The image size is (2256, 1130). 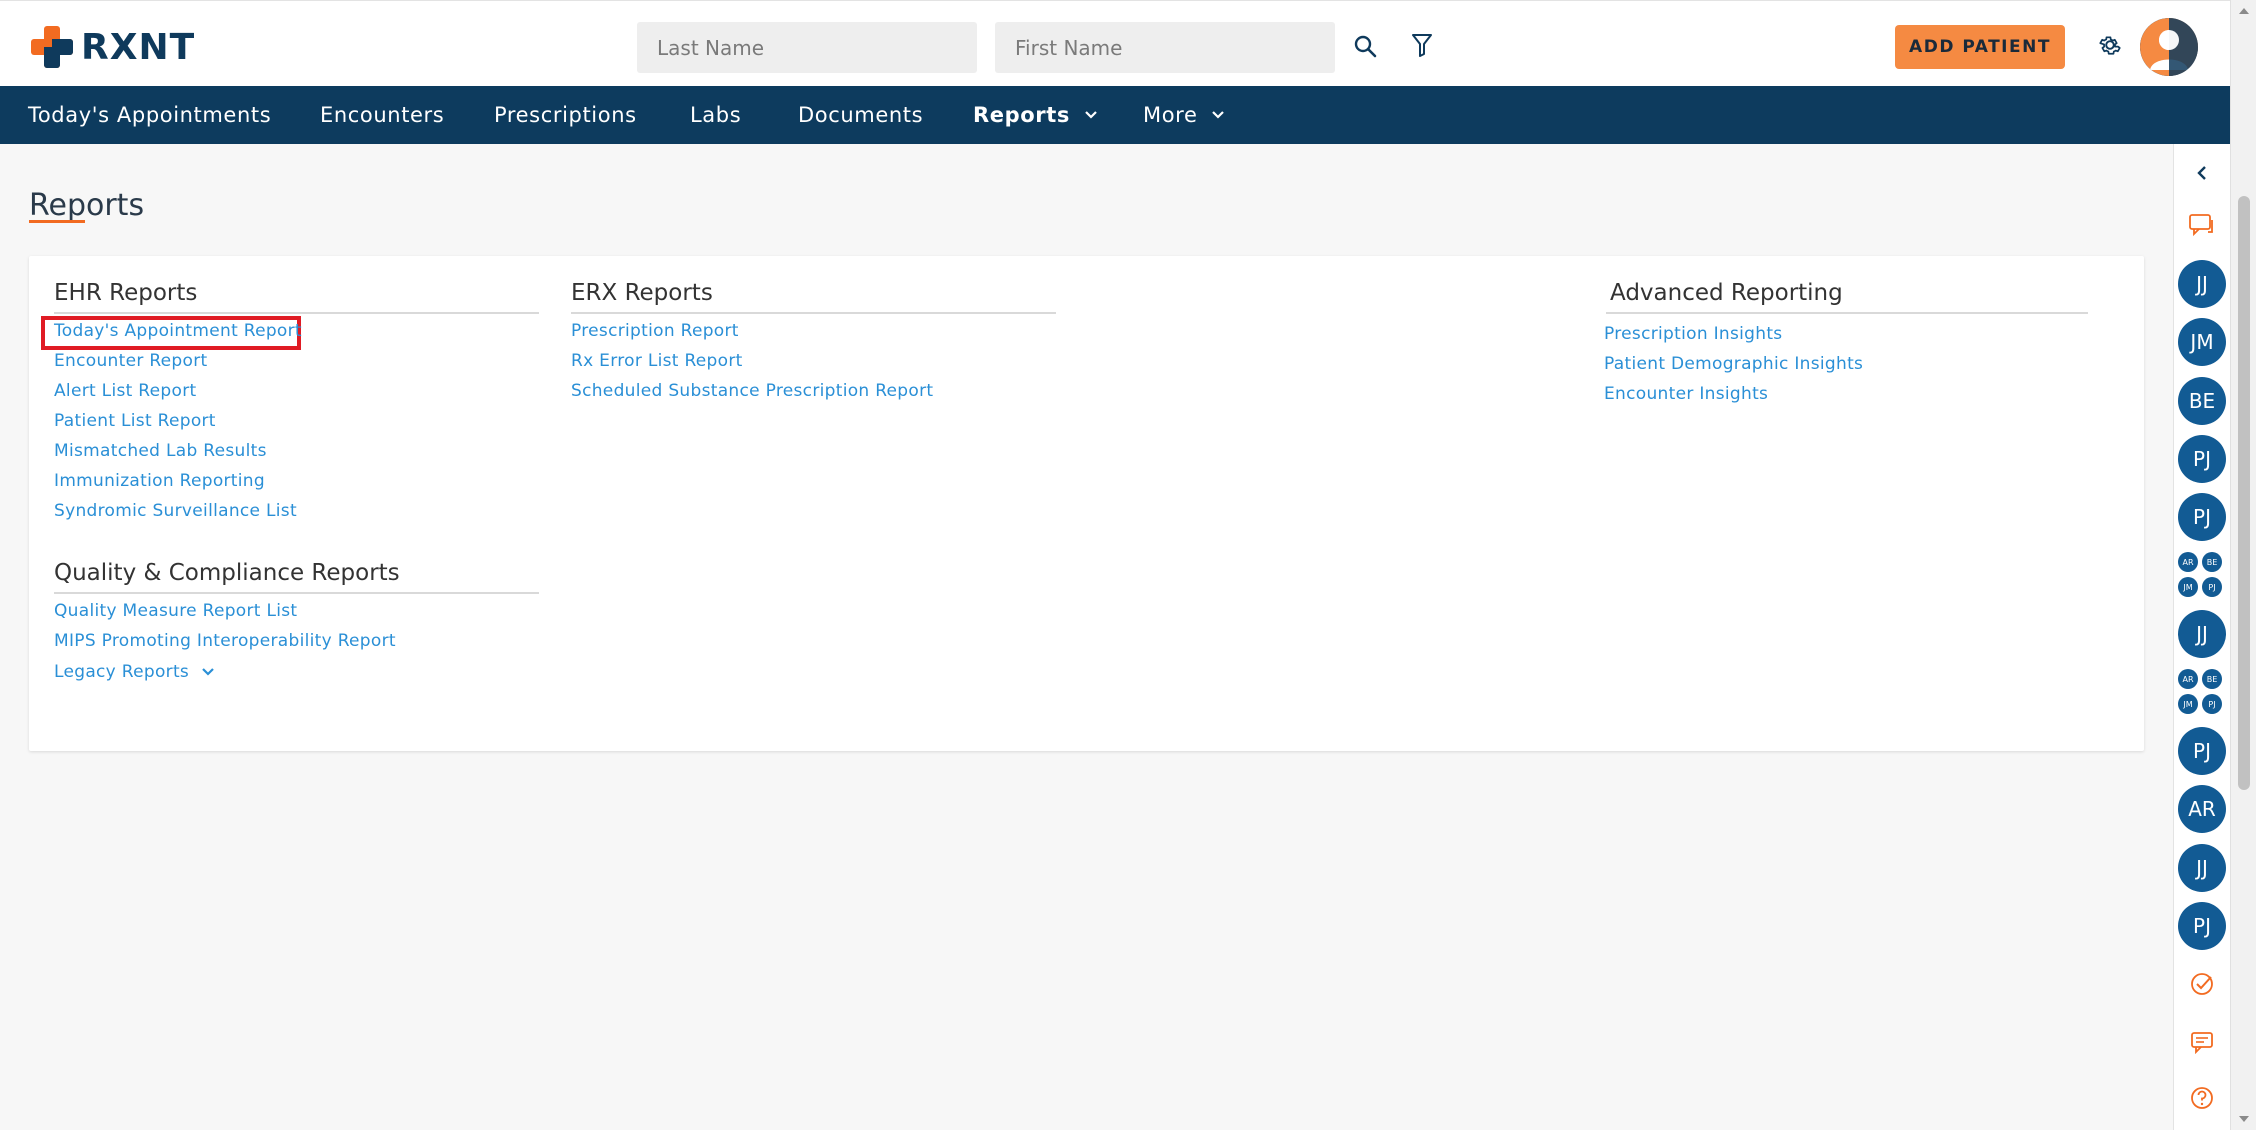 What do you see at coordinates (160, 451) in the screenshot?
I see `link-mismatched-lab-results: Mismatched Lab Results` at bounding box center [160, 451].